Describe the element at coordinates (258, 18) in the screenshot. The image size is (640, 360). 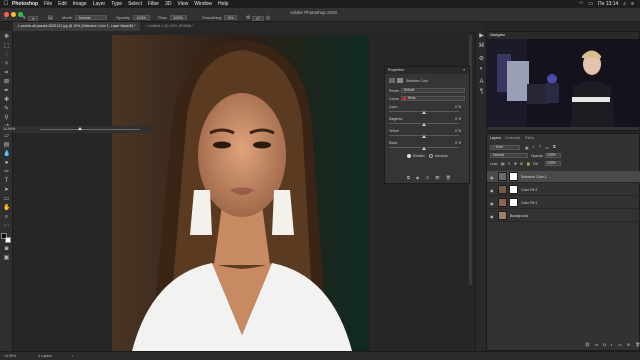
I see `angle-field: 0°` at that location.